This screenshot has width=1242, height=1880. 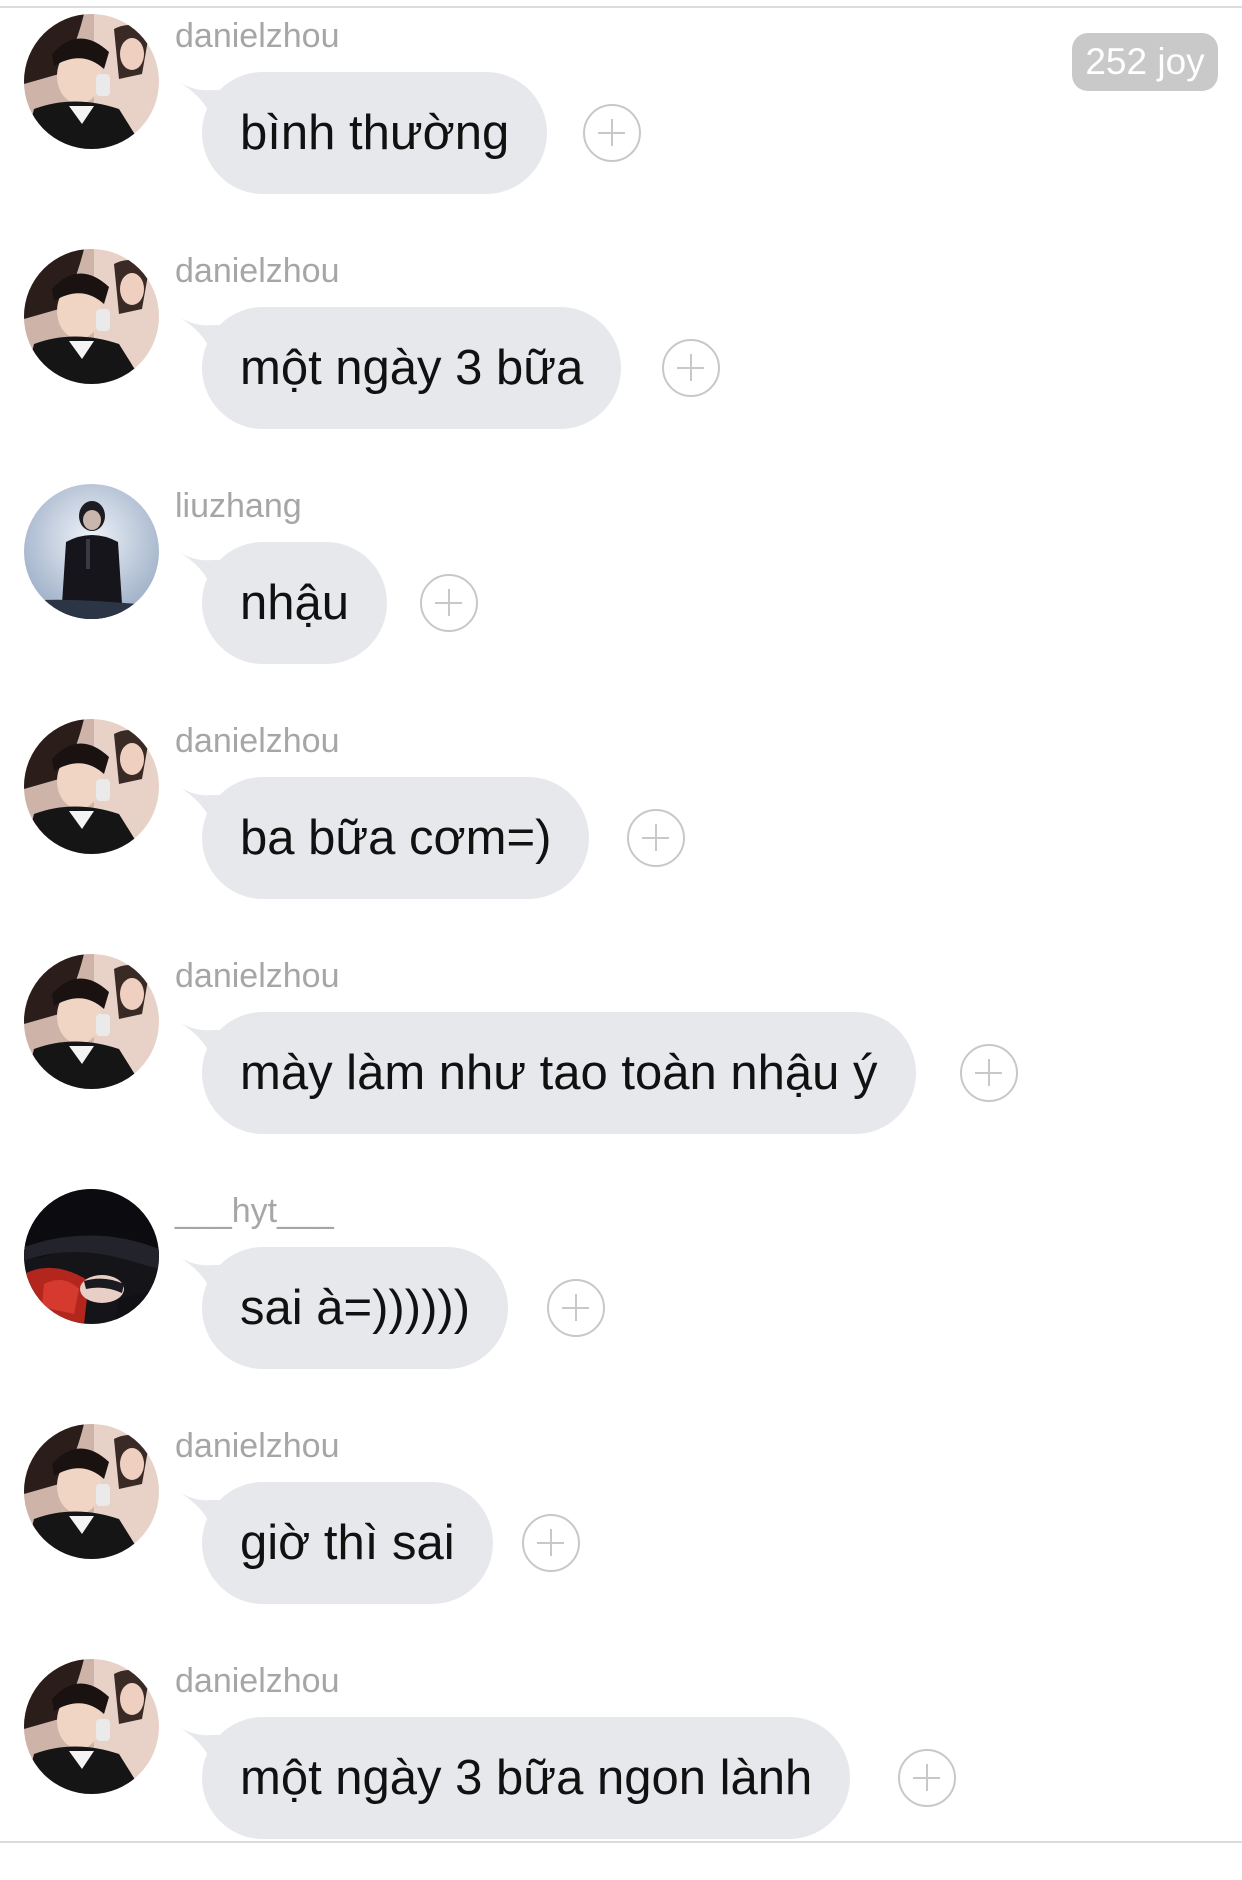 What do you see at coordinates (295, 603) in the screenshot?
I see `message-bubble: nhậu` at bounding box center [295, 603].